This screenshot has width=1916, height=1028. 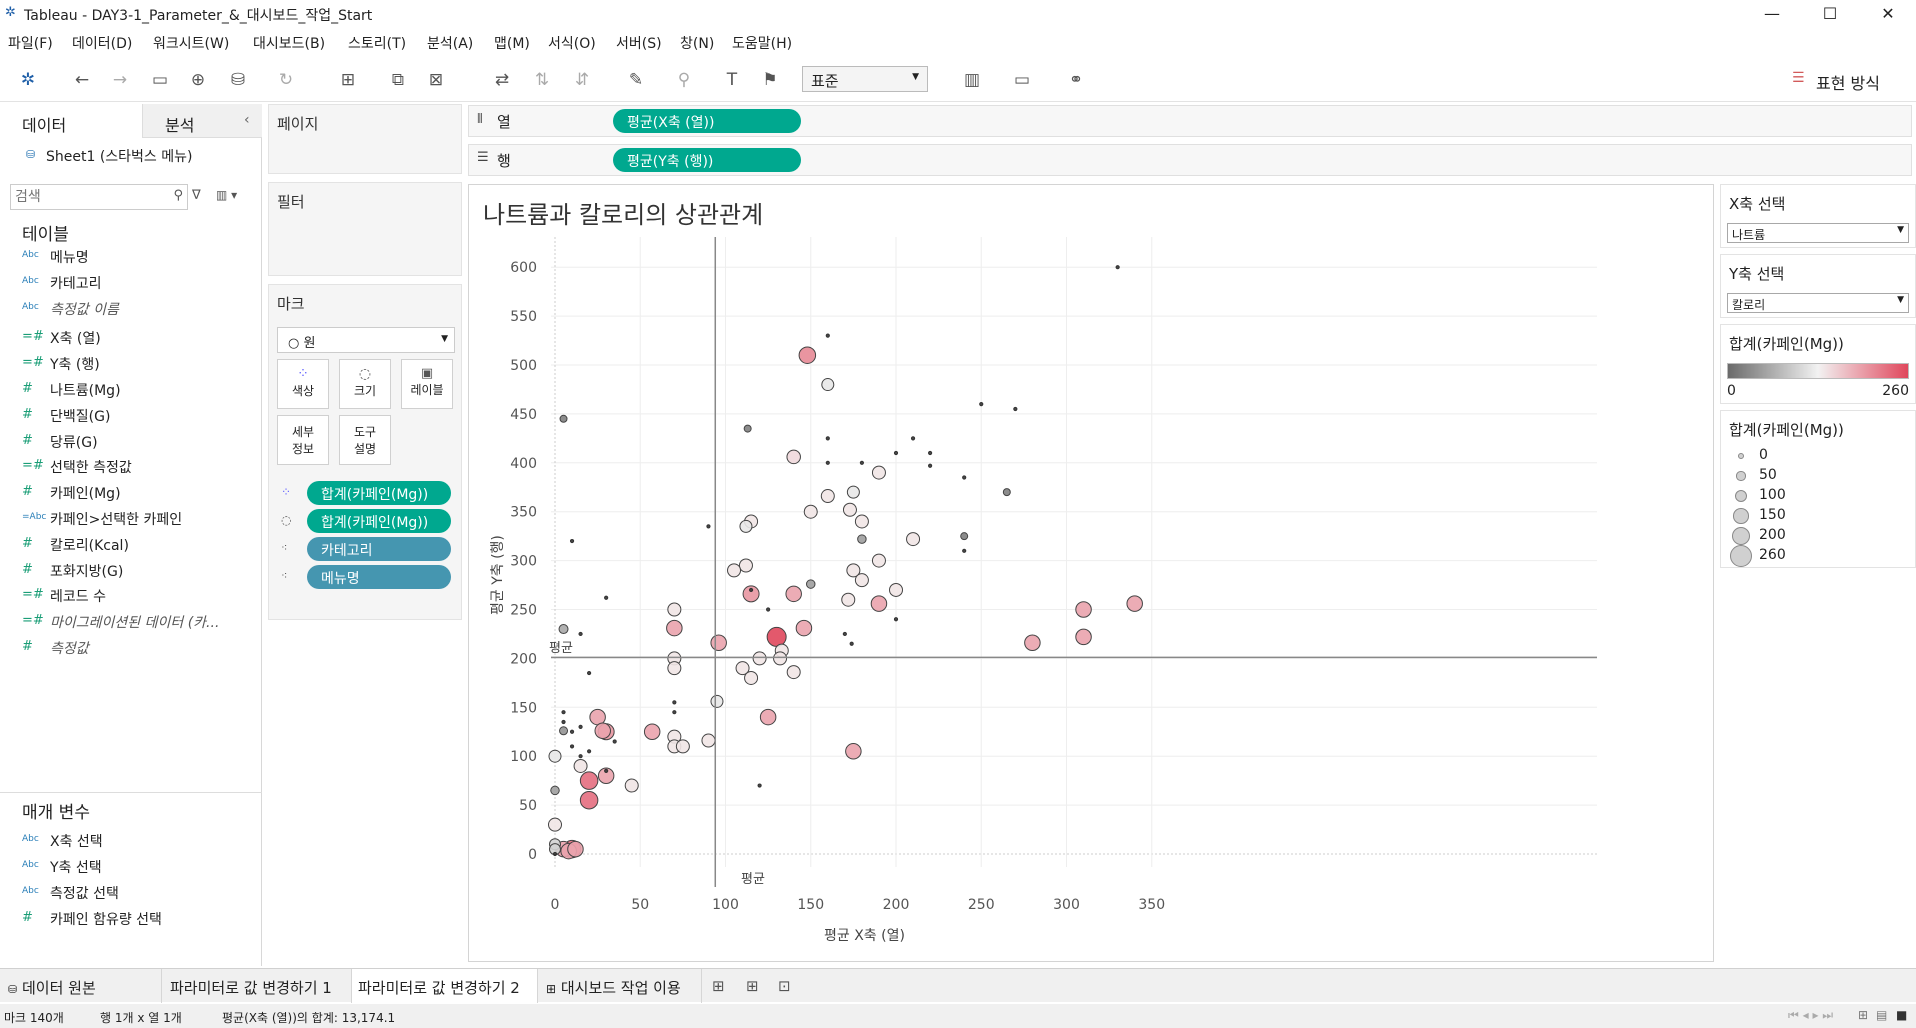 What do you see at coordinates (28, 80) in the screenshot?
I see `tableau-home-icon: ✲` at bounding box center [28, 80].